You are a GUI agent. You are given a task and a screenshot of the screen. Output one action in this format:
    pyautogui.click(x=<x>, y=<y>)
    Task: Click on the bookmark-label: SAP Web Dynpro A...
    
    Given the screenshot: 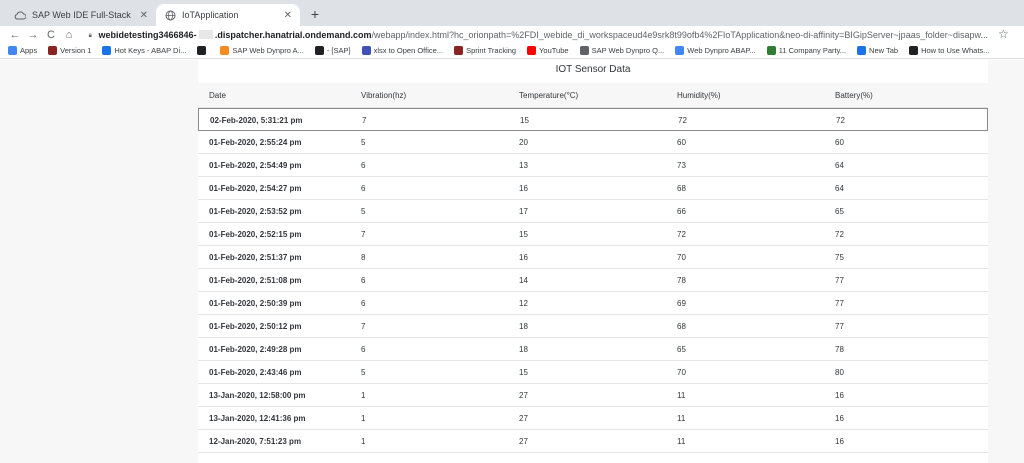 What is the action you would take?
    pyautogui.click(x=268, y=50)
    